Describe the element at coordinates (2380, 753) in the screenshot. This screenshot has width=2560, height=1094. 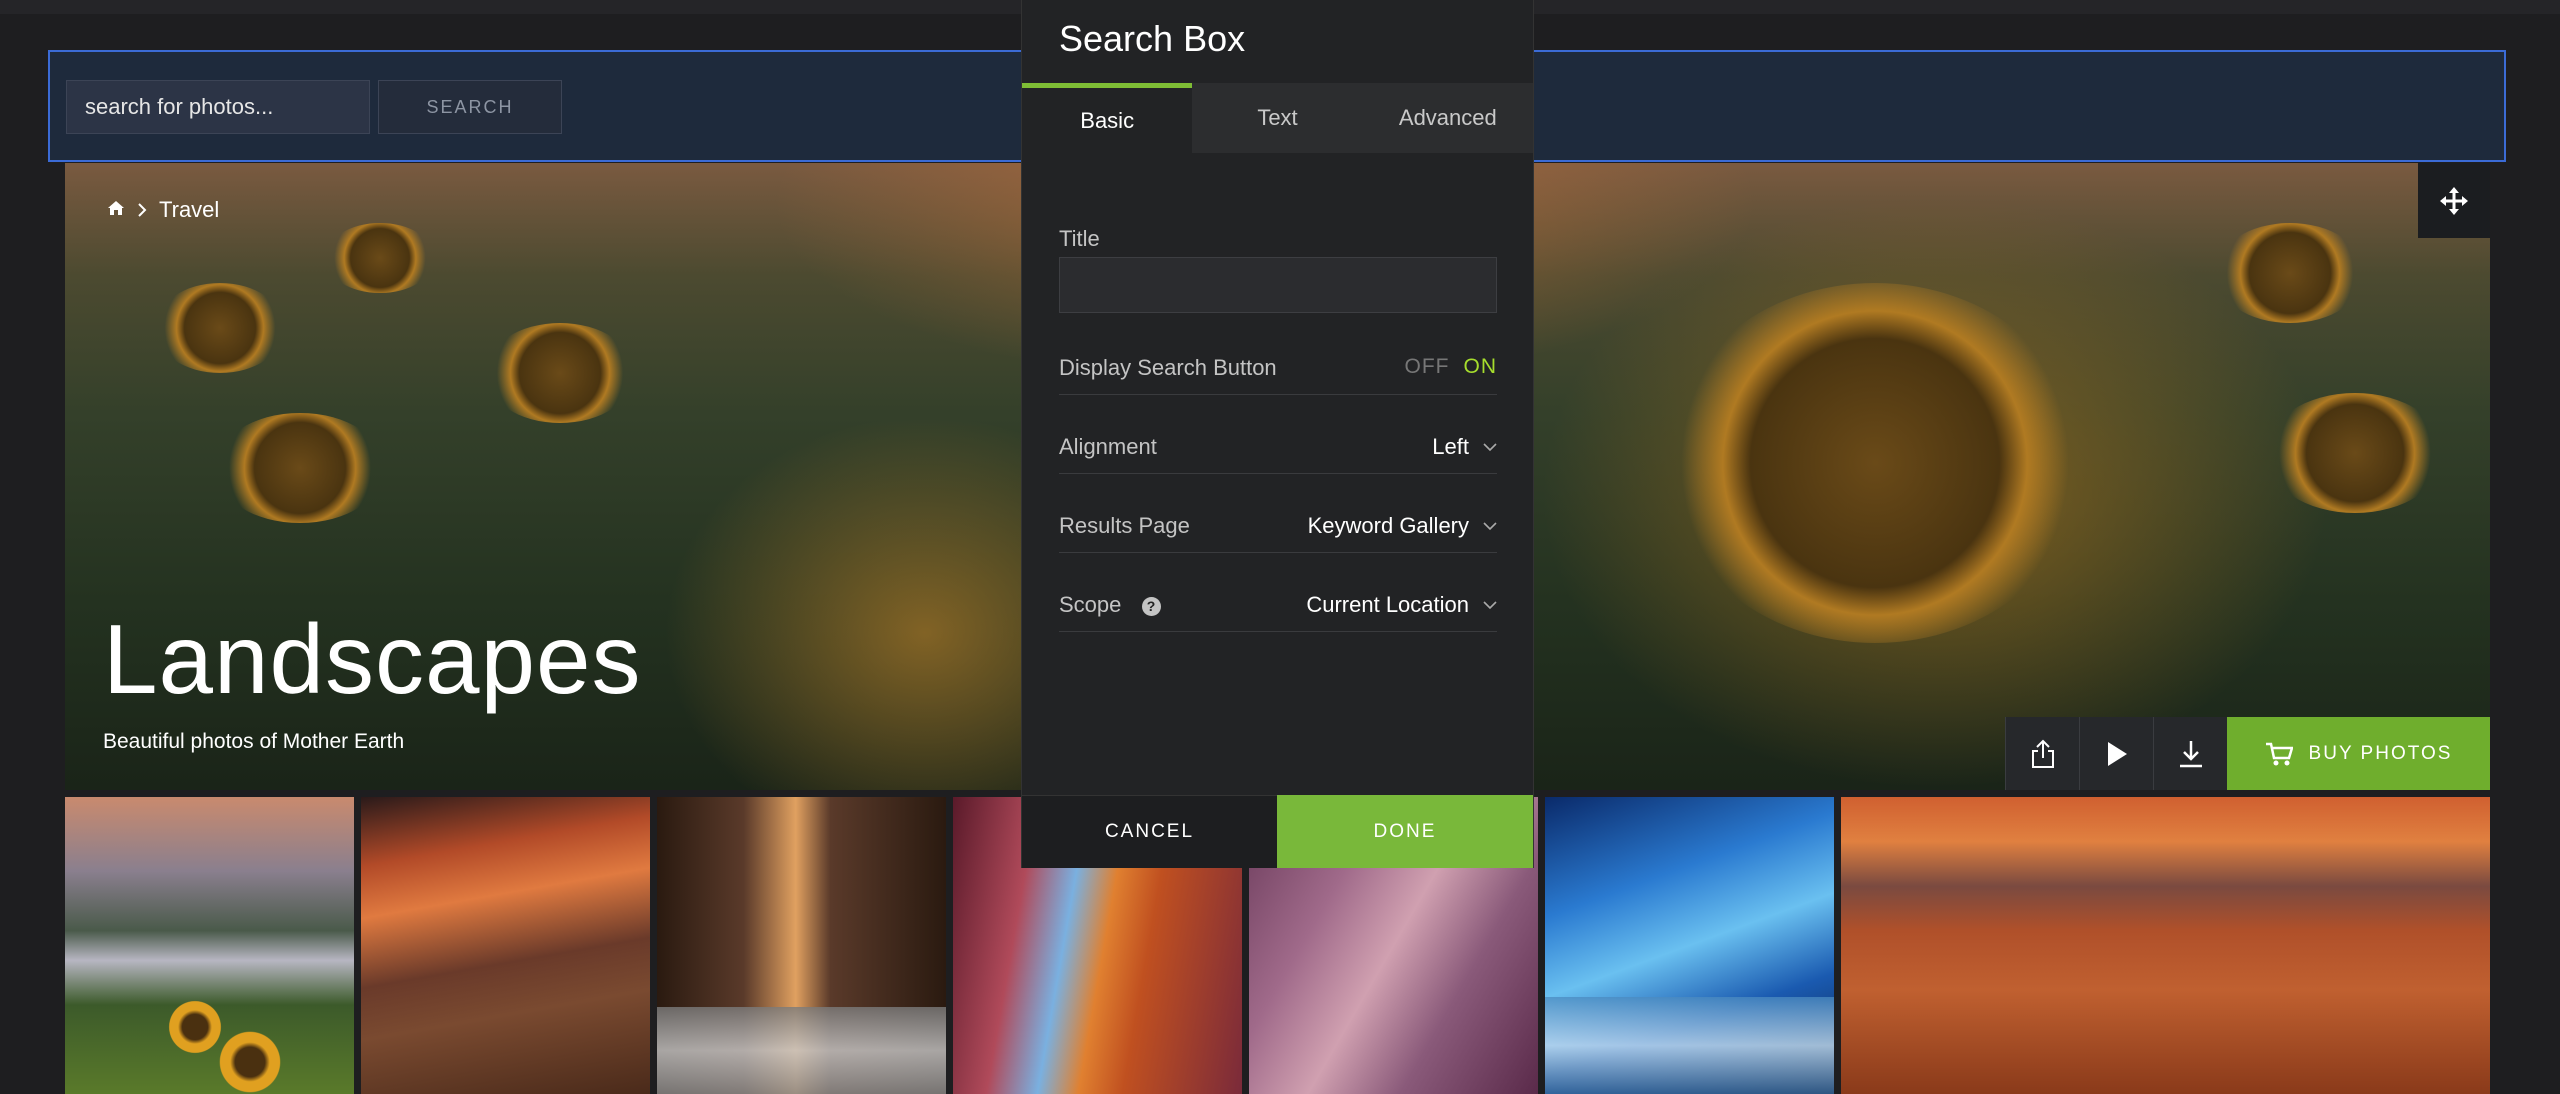
I see `buy-photos-label: BUY PHOTOS` at that location.